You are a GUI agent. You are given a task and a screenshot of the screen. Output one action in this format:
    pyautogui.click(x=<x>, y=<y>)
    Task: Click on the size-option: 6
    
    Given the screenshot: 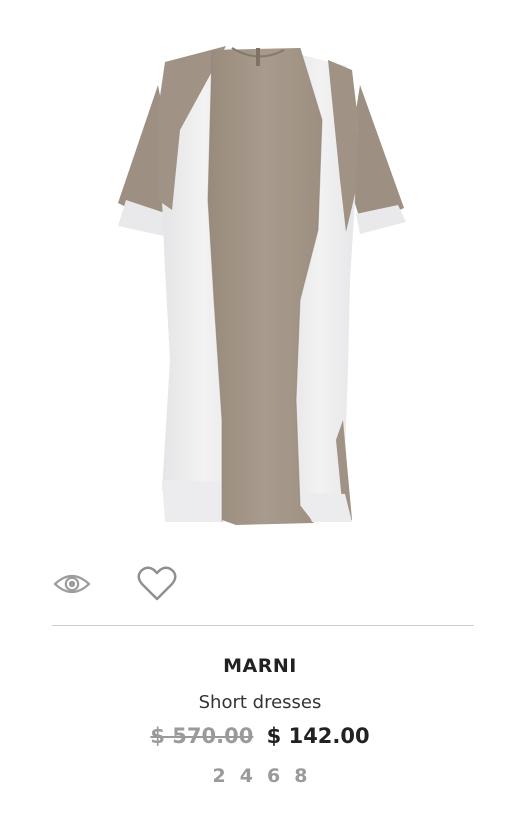 What is the action you would take?
    pyautogui.click(x=273, y=776)
    